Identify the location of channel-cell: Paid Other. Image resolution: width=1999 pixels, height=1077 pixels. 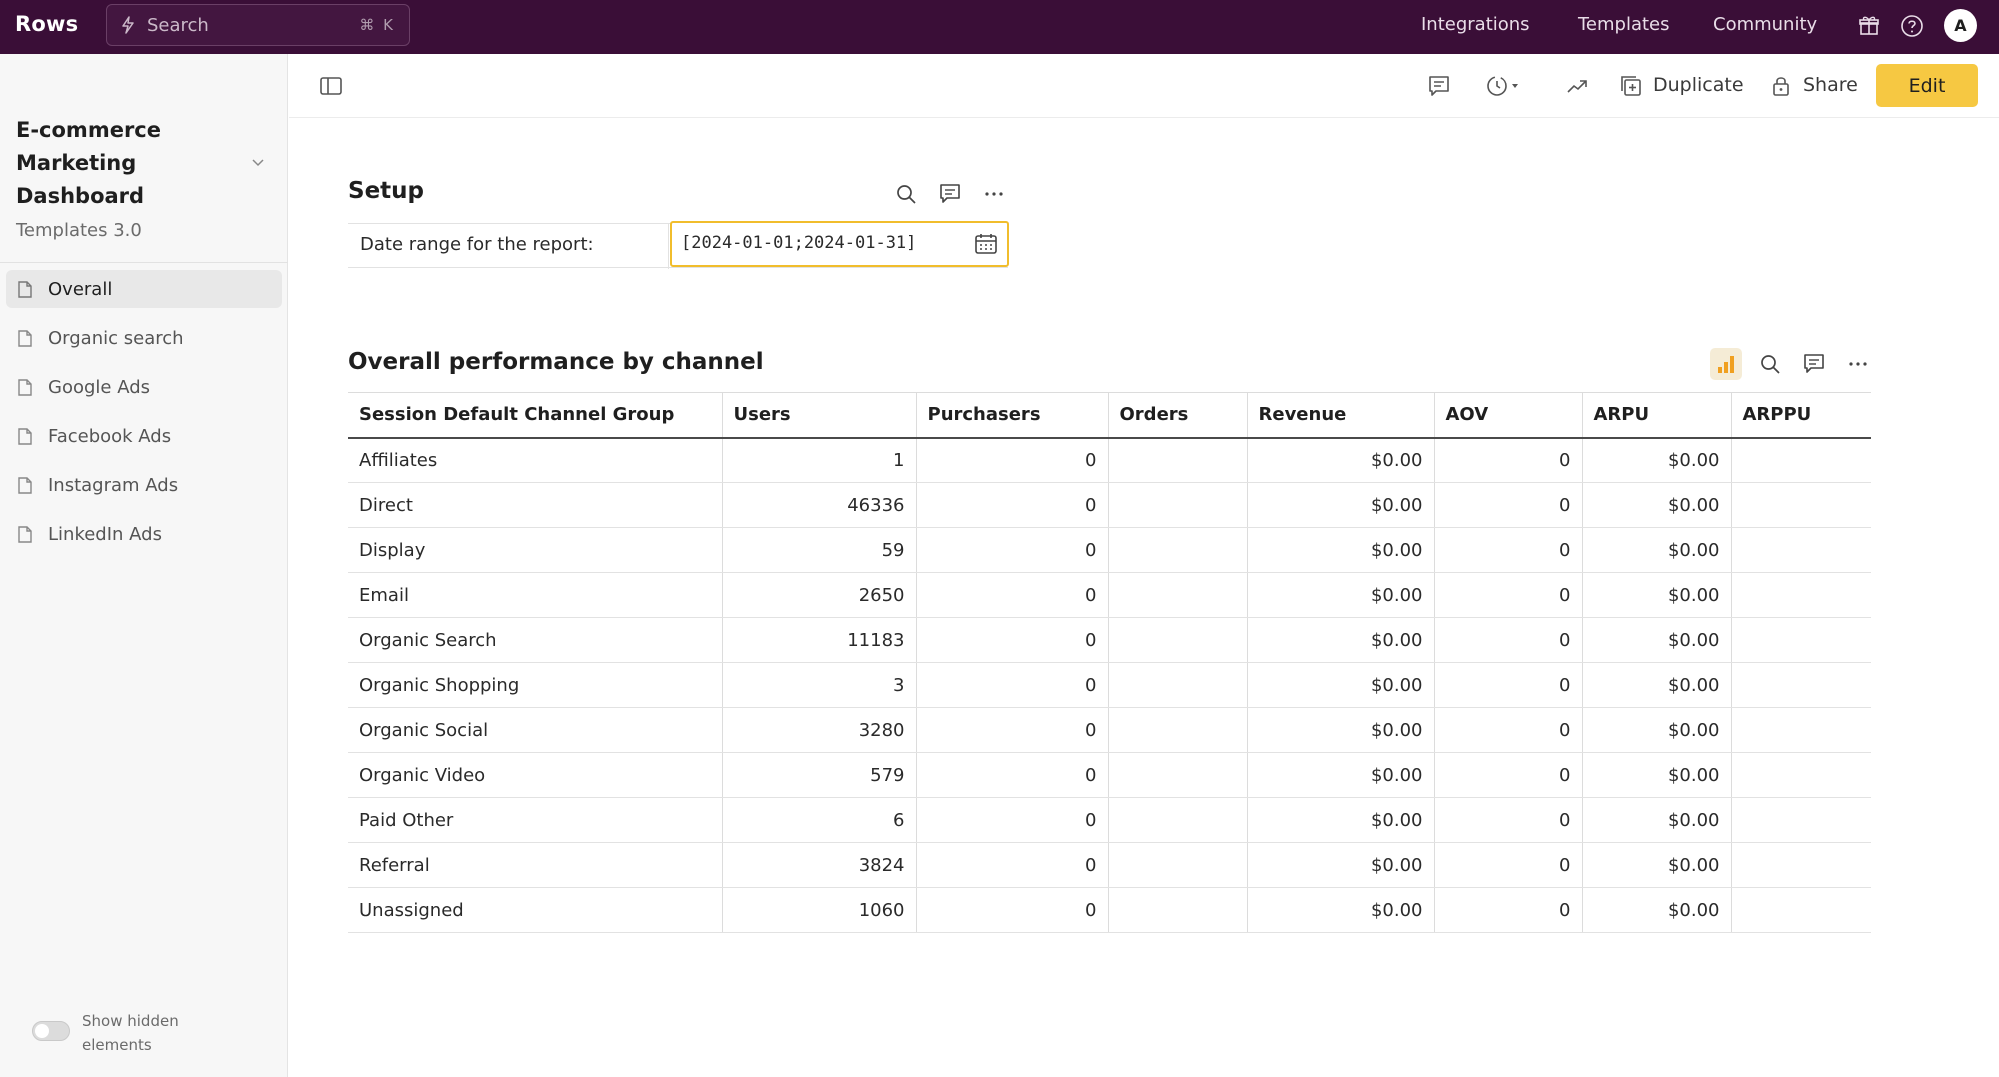
(535, 820).